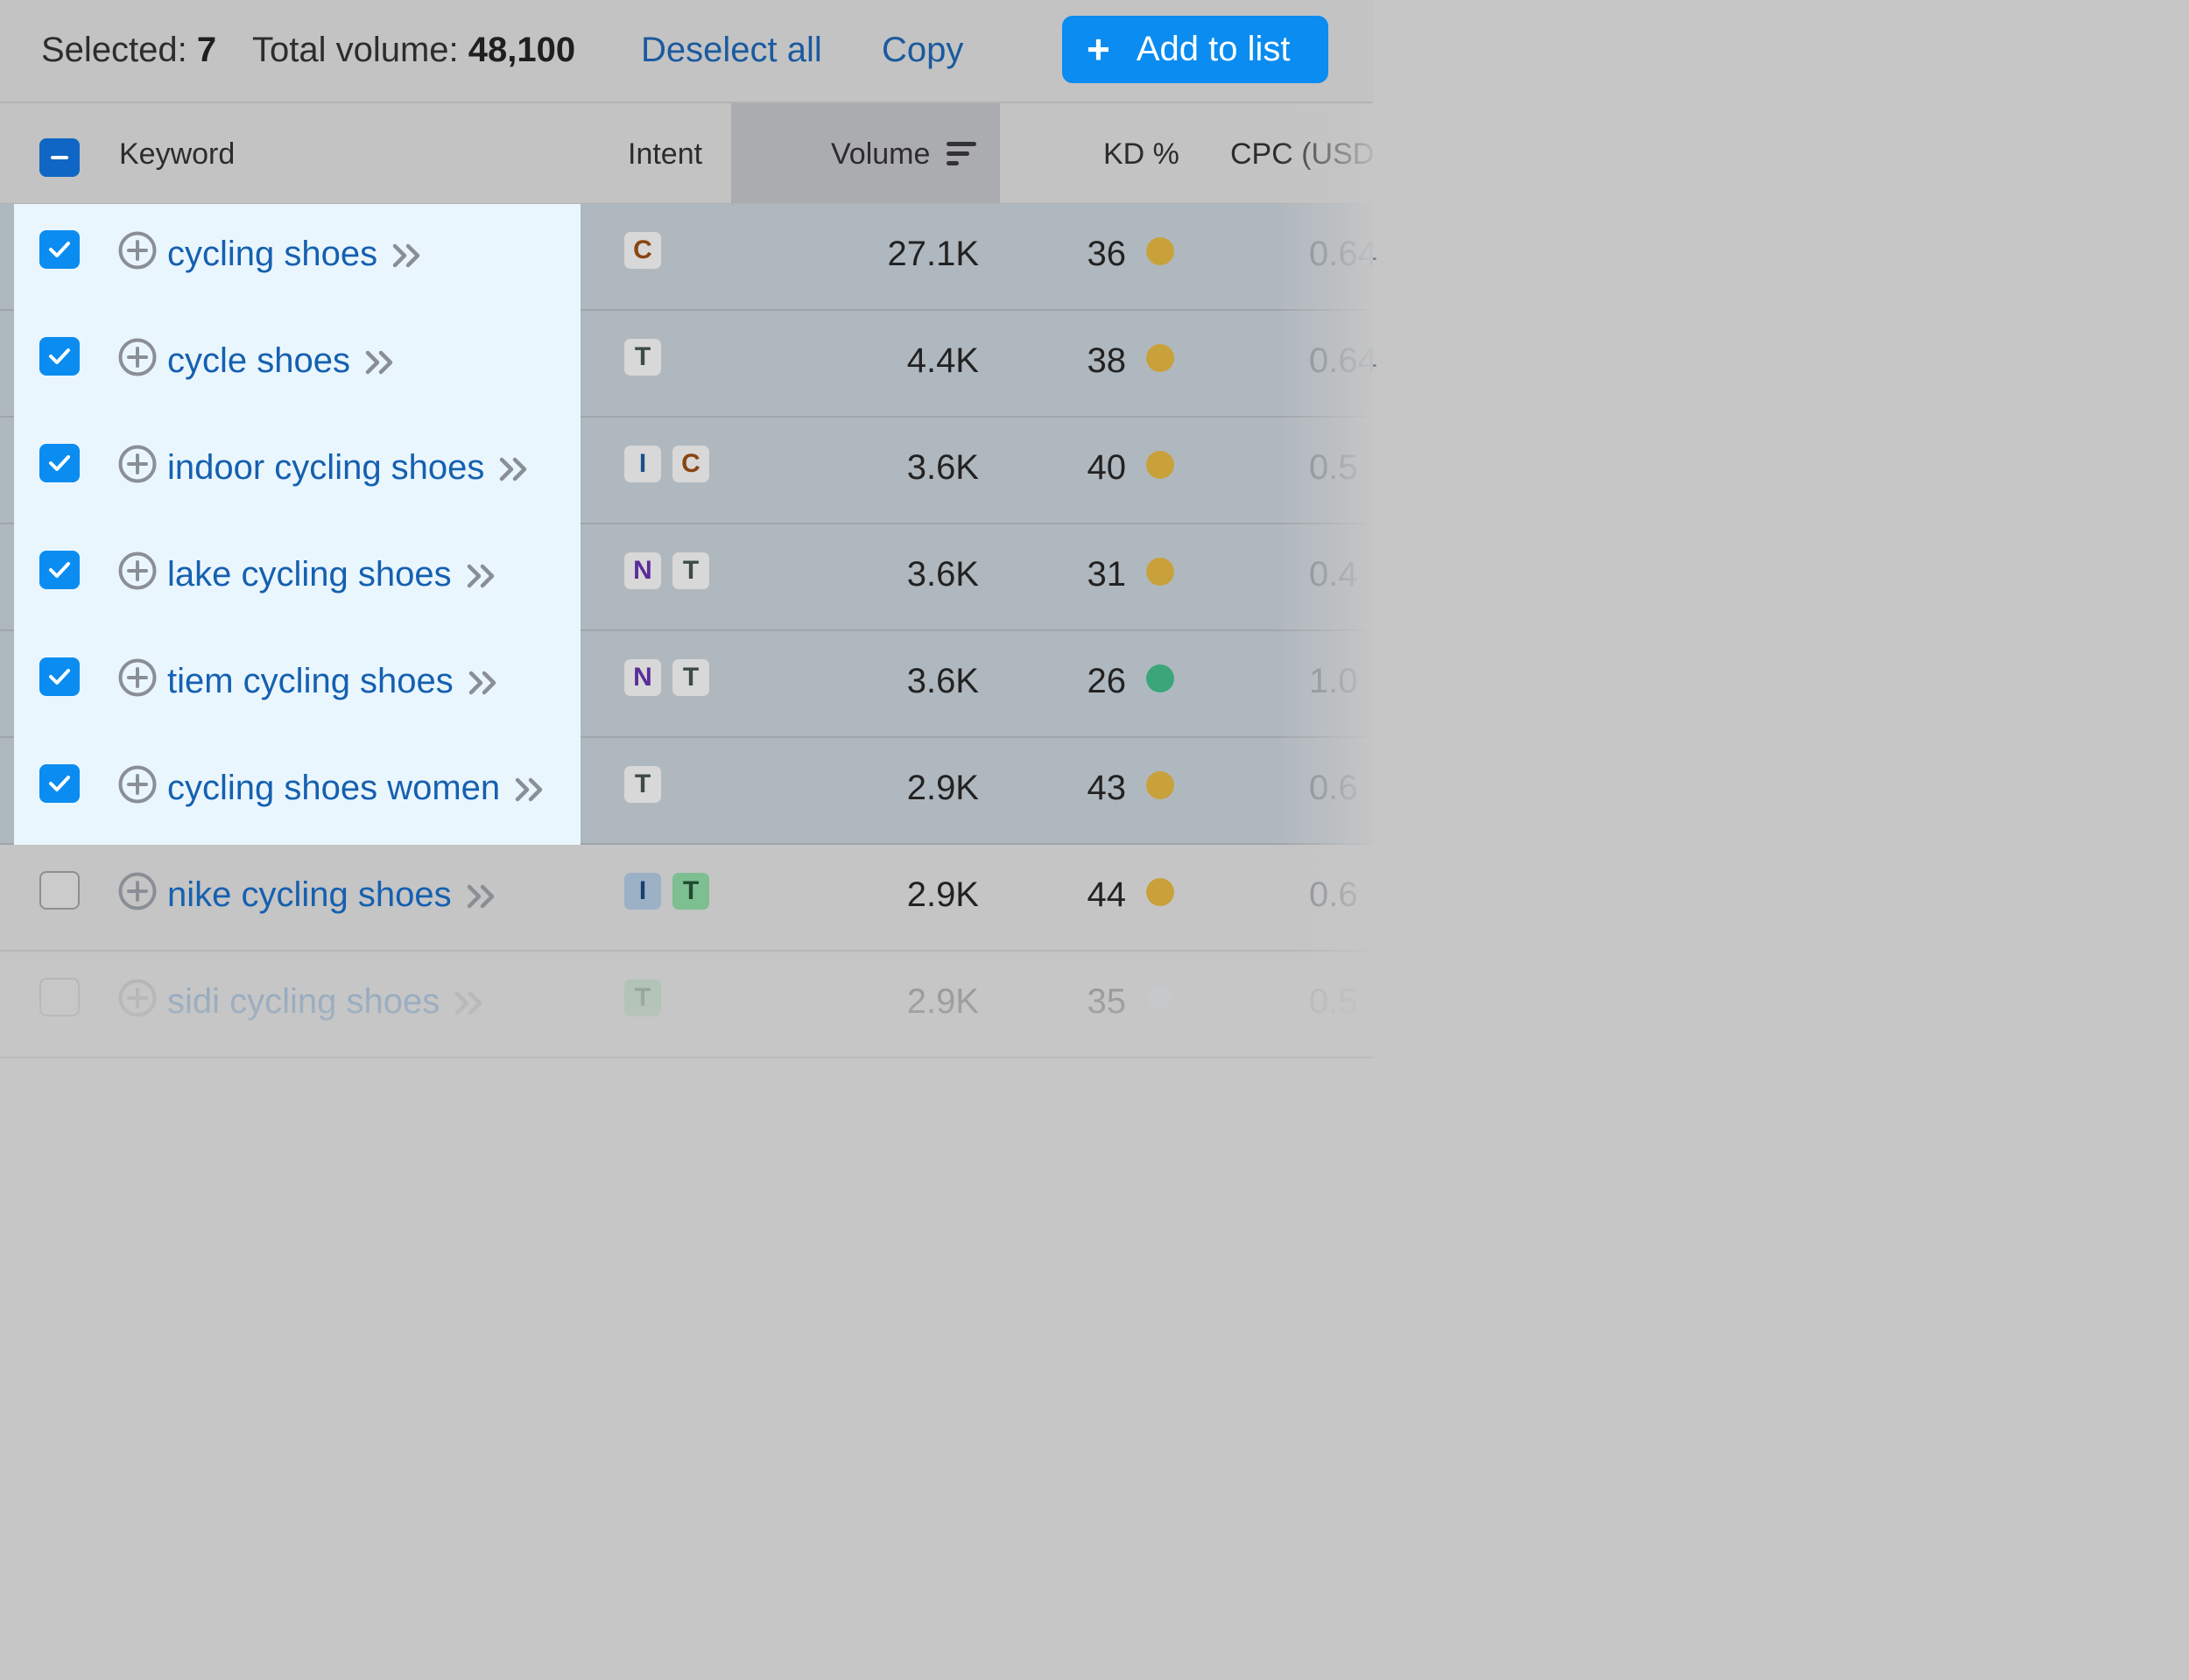 The width and height of the screenshot is (2189, 1680). Describe the element at coordinates (881, 154) in the screenshot. I see `volume-column-header: Volume` at that location.